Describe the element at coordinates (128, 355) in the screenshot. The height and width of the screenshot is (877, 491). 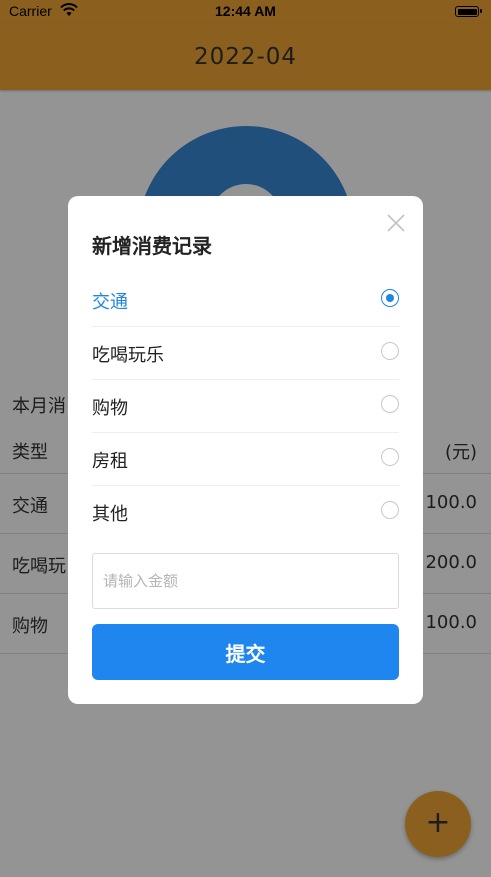
I see `option-label: 吃喝玩乐` at that location.